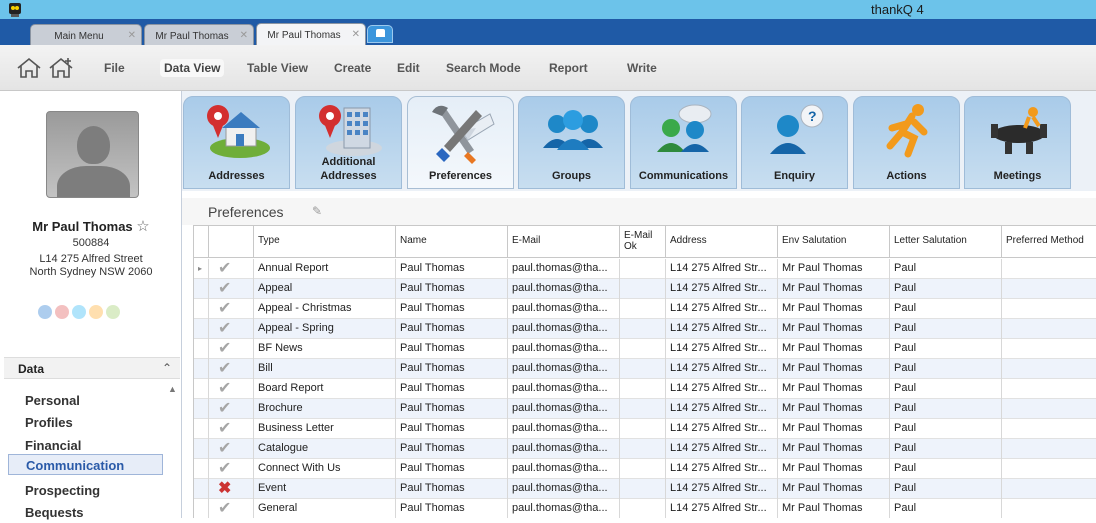 This screenshot has width=1096, height=523. I want to click on ribbon-tab-addresses: Addresses, so click(236, 142).